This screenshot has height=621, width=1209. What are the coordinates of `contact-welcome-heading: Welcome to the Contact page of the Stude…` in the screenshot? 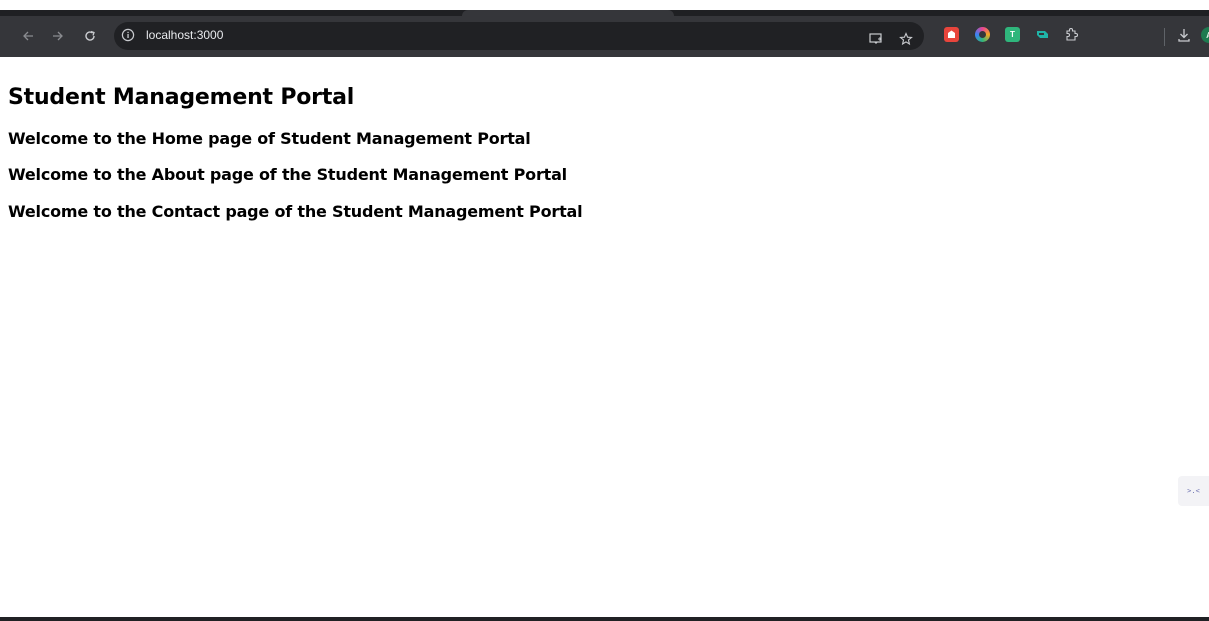 It's located at (295, 211).